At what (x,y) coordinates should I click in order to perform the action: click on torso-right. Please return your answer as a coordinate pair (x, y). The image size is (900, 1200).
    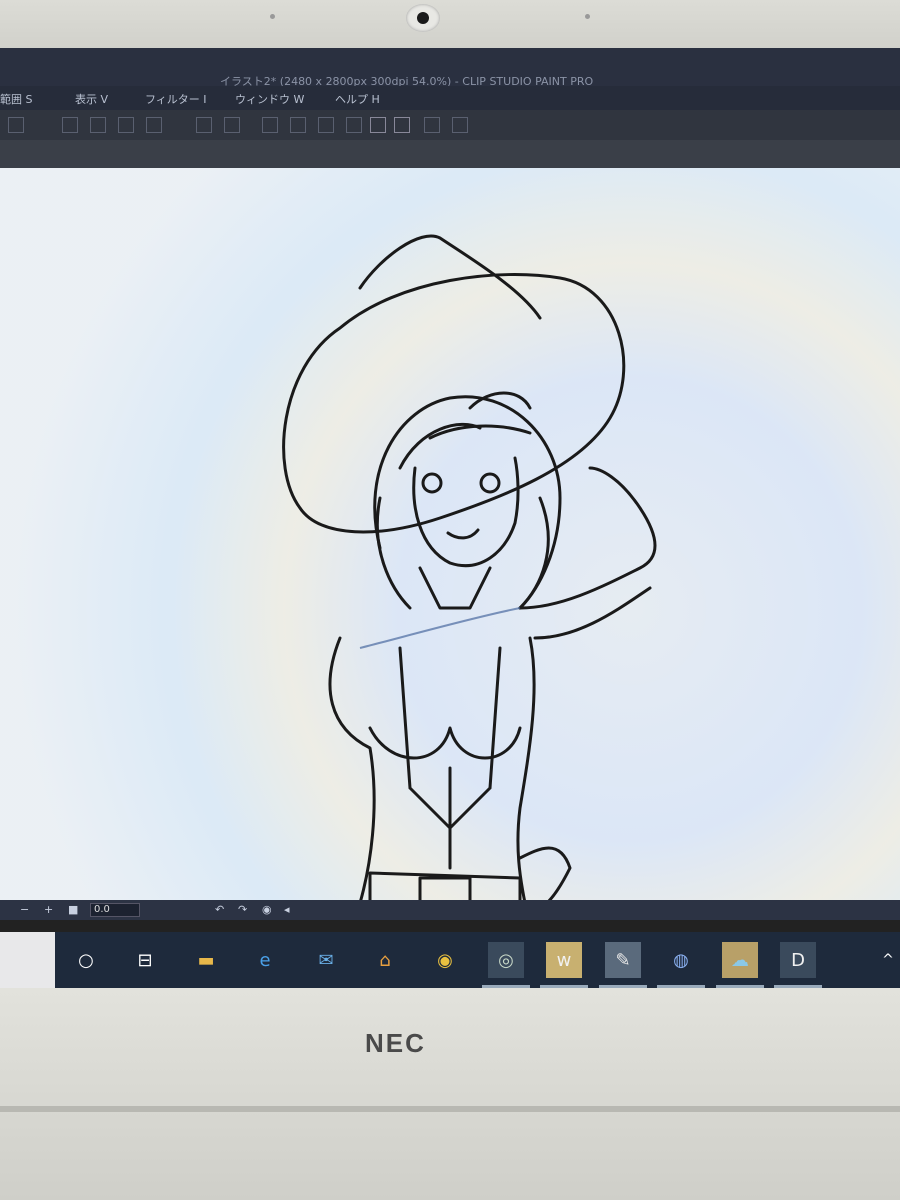
    Looking at the image, I should click on (526, 769).